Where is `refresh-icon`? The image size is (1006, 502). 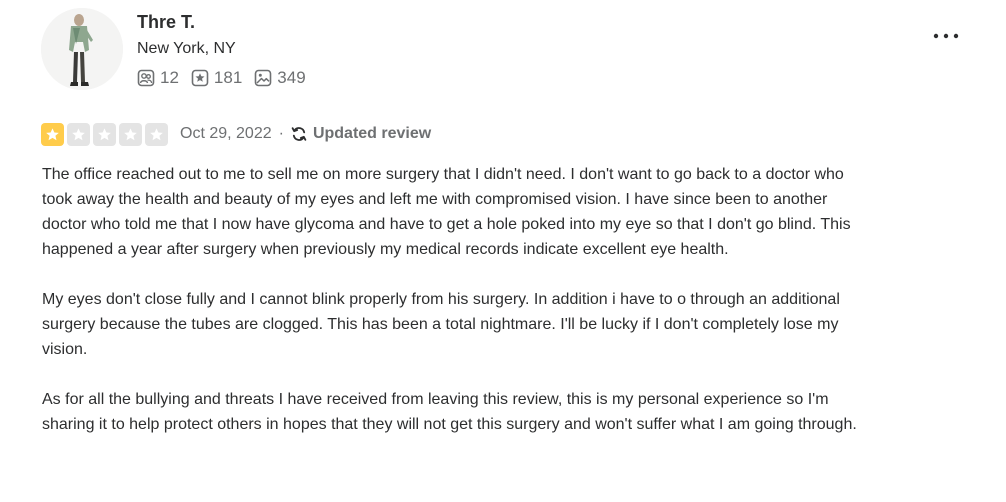
refresh-icon is located at coordinates (299, 134).